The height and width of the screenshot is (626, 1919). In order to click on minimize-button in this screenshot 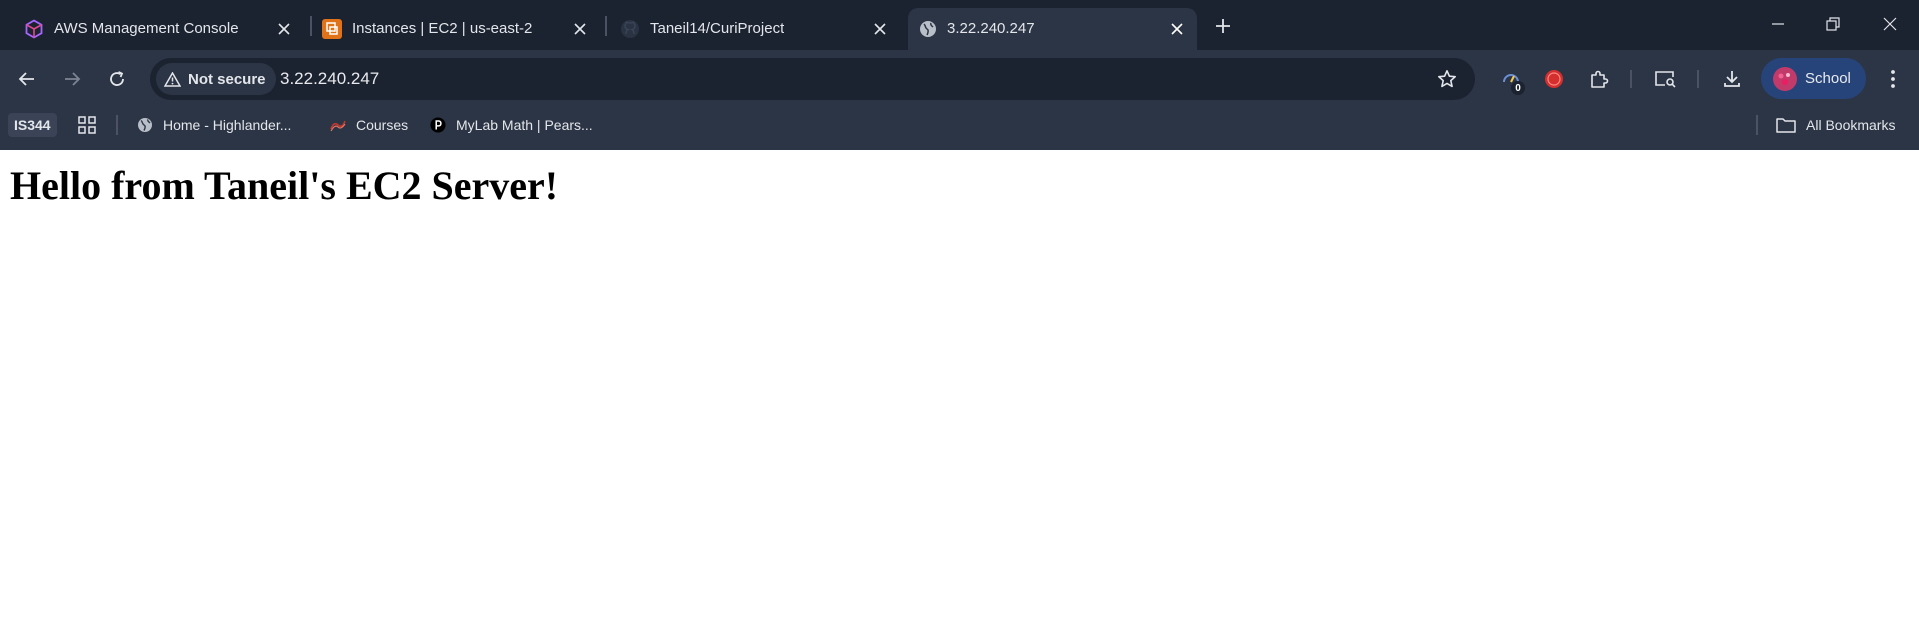, I will do `click(1778, 24)`.